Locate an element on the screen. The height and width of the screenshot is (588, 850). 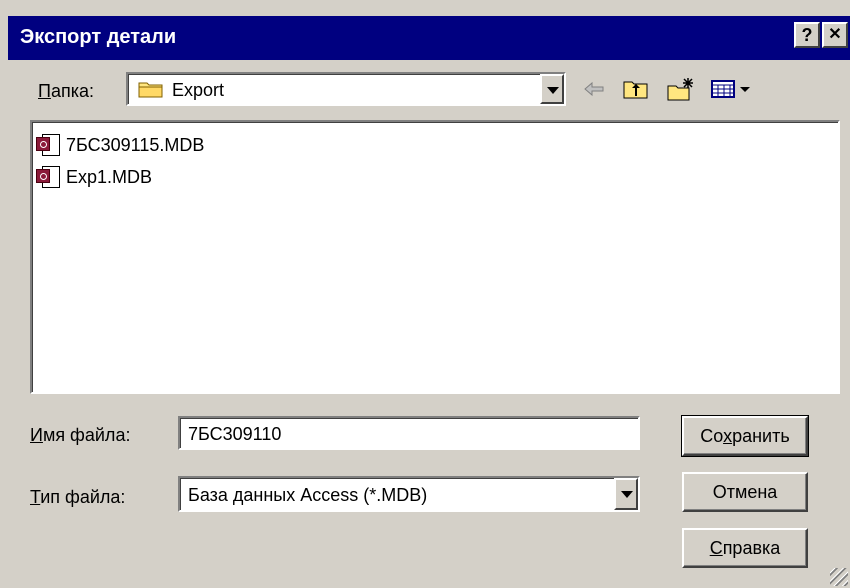
list-item: Exp1.MDB is located at coordinates (94, 177).